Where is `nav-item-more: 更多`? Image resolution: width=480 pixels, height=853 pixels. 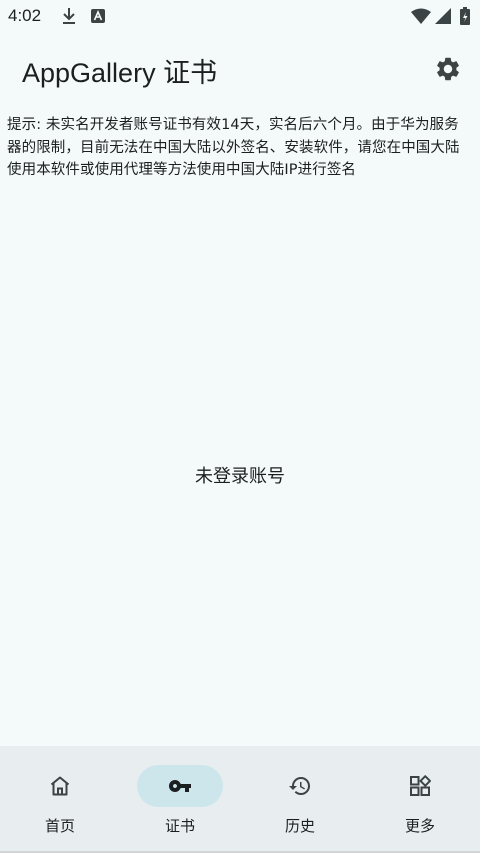 nav-item-more: 更多 is located at coordinates (420, 799).